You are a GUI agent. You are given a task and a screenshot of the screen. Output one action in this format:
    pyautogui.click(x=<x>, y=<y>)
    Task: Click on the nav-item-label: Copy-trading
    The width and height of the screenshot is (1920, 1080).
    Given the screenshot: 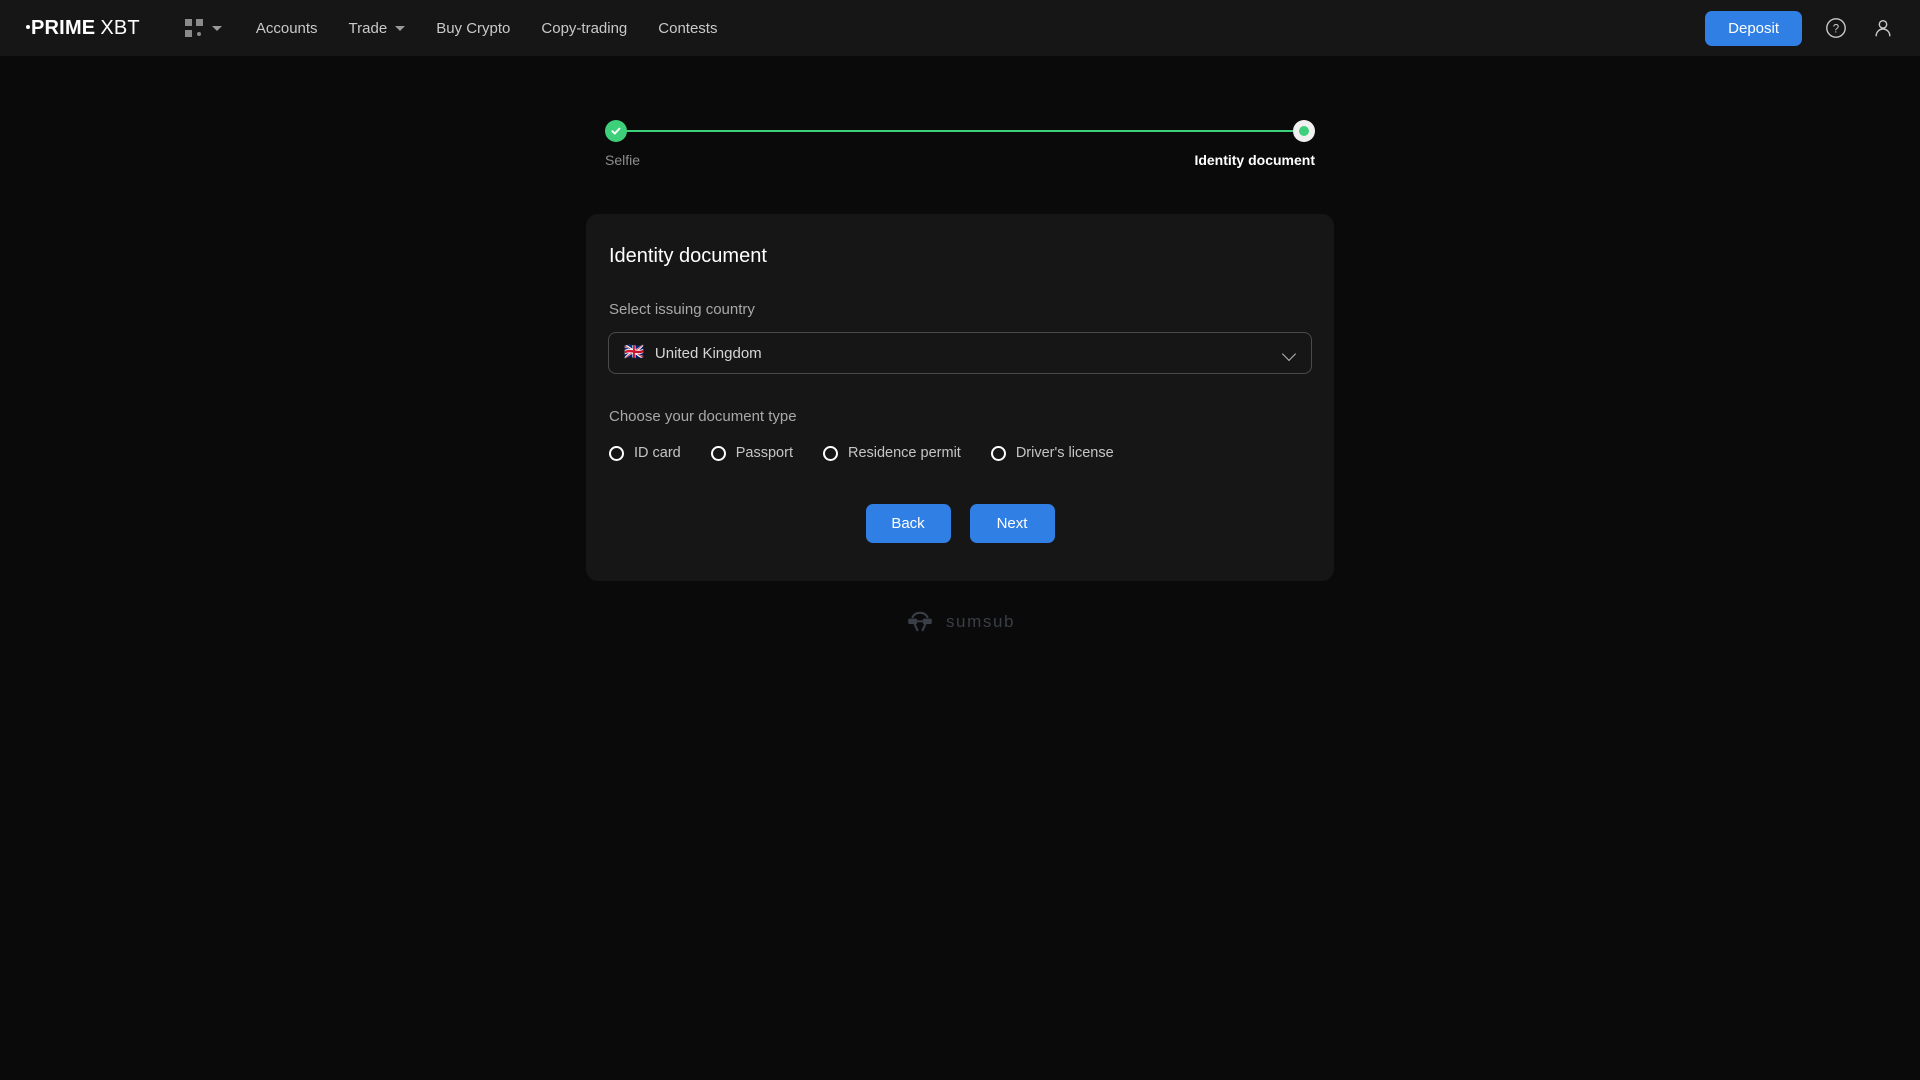 What is the action you would take?
    pyautogui.click(x=584, y=28)
    